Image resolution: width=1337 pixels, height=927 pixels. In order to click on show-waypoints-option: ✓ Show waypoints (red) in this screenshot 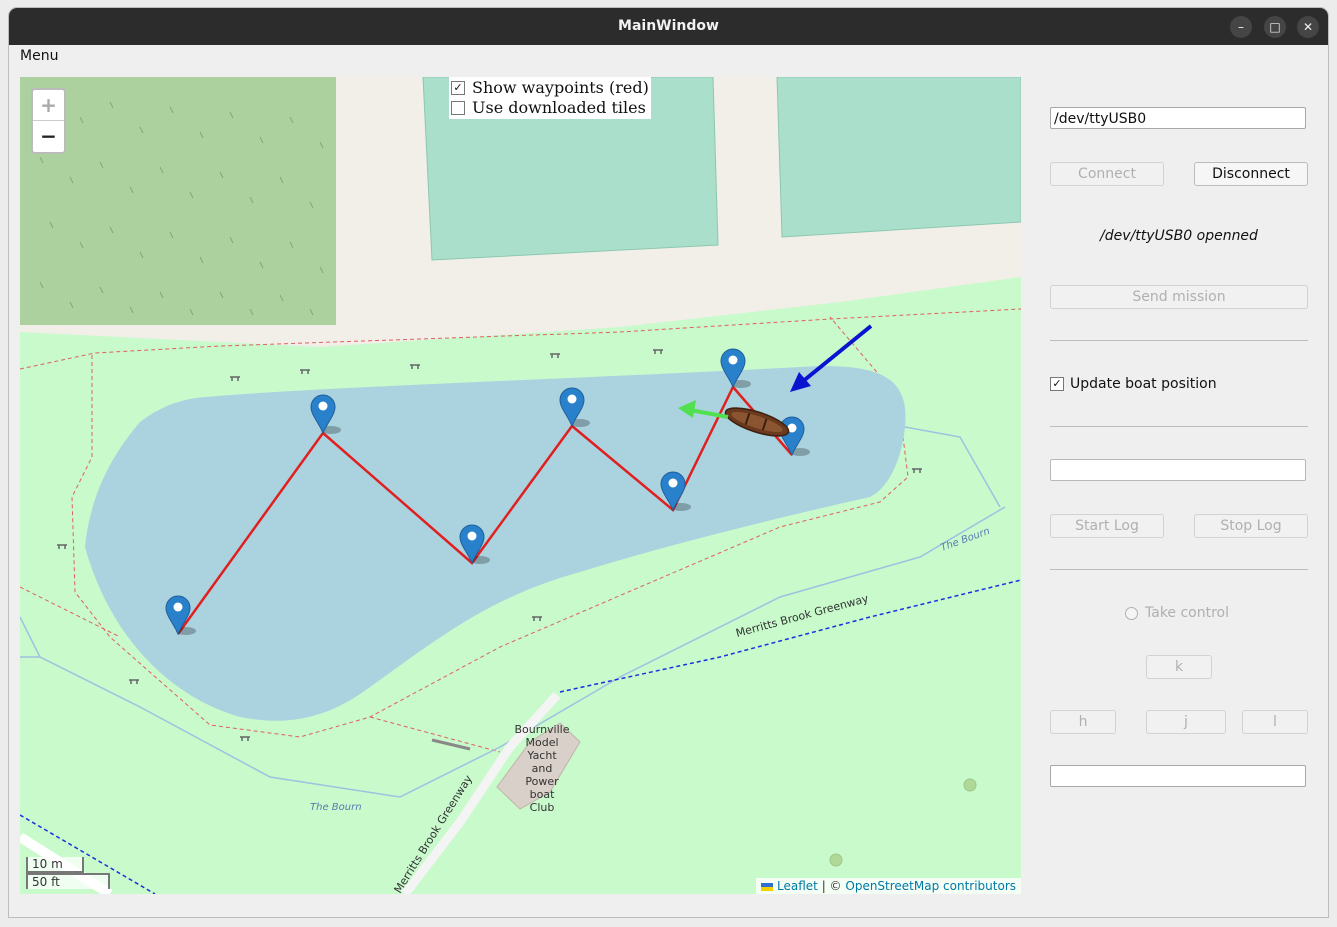, I will do `click(550, 88)`.